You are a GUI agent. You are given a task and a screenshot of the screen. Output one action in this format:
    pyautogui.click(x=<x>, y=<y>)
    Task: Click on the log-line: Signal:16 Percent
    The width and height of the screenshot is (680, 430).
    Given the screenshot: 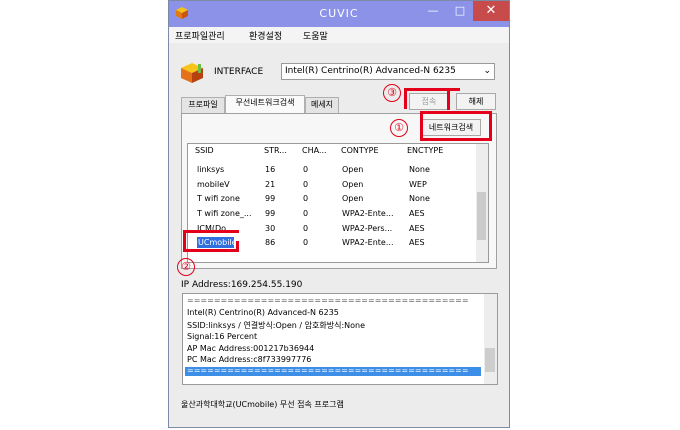 What is the action you would take?
    pyautogui.click(x=222, y=336)
    